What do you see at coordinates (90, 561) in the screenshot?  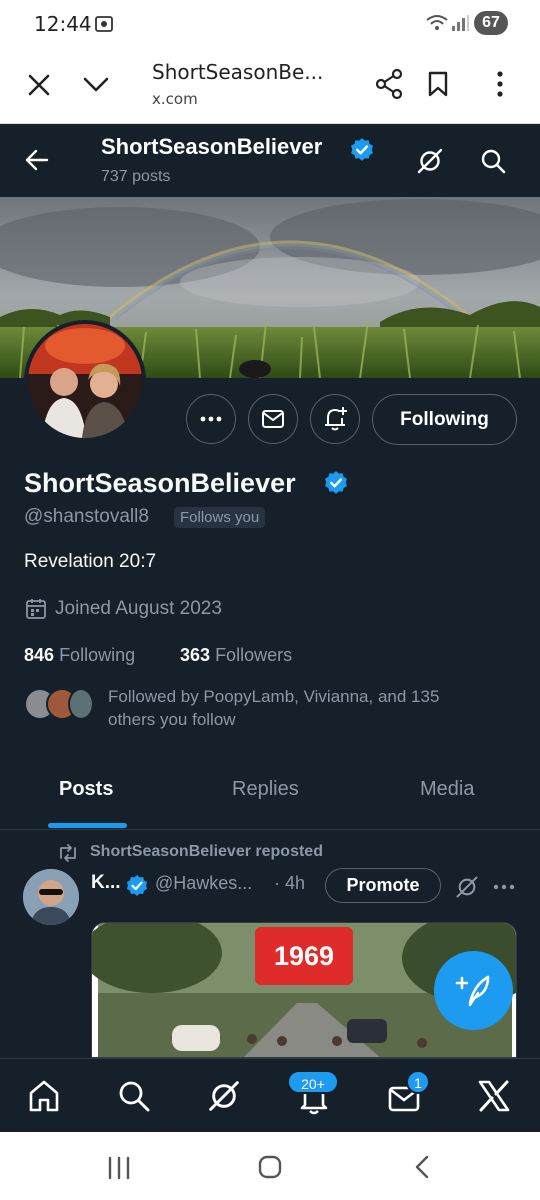 I see `profile-bio: Revelation 20:7` at bounding box center [90, 561].